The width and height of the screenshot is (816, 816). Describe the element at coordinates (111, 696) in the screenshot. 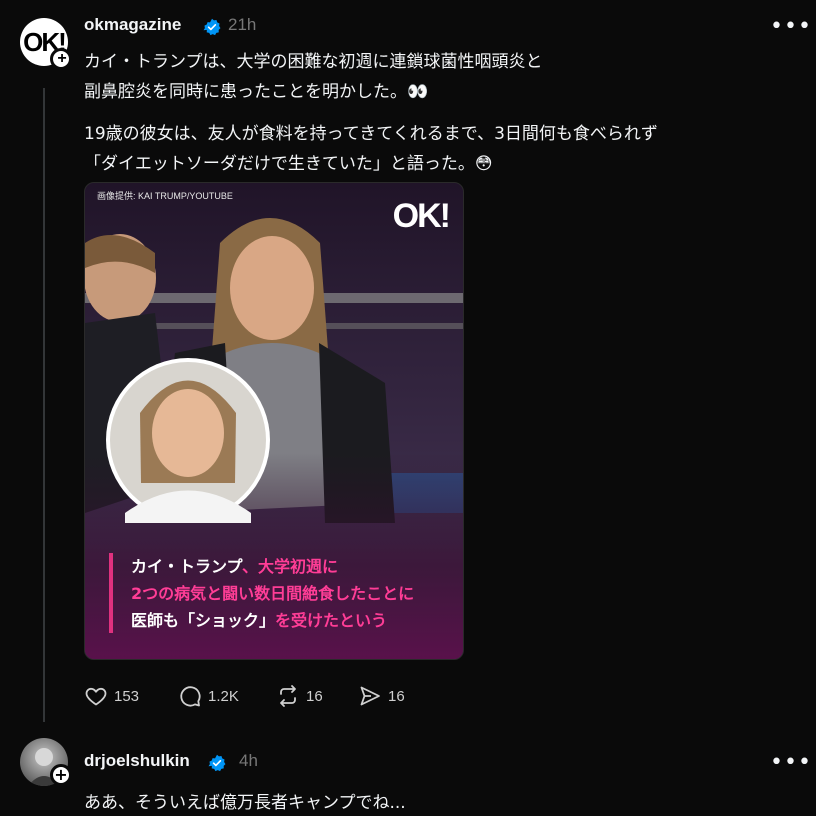

I see `like-button: 153` at that location.